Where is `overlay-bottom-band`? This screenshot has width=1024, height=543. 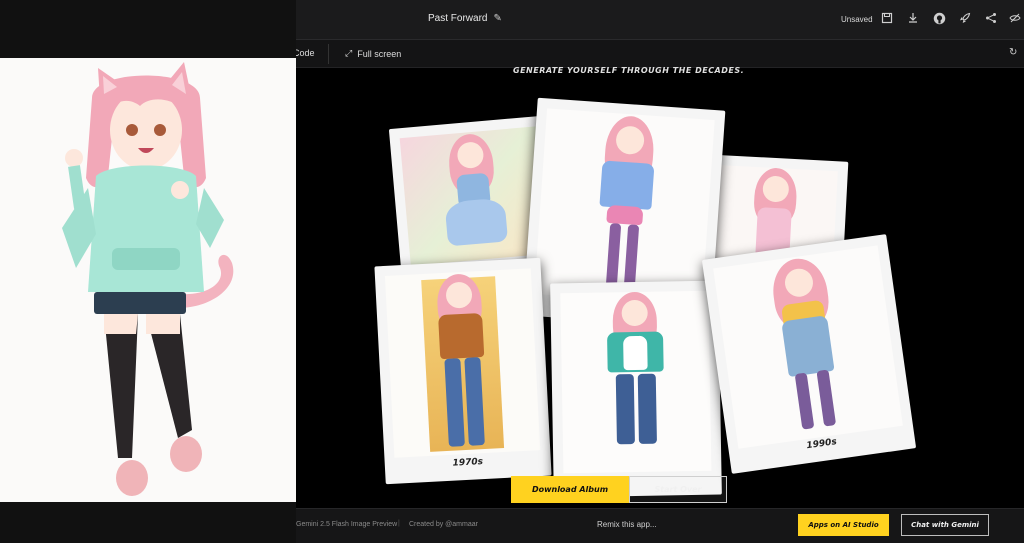 overlay-bottom-band is located at coordinates (148, 522).